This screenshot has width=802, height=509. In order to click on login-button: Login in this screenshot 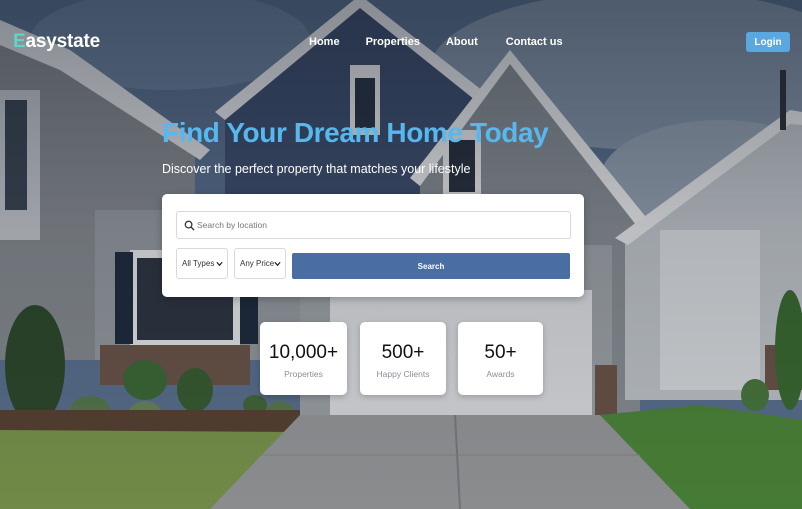, I will do `click(768, 42)`.